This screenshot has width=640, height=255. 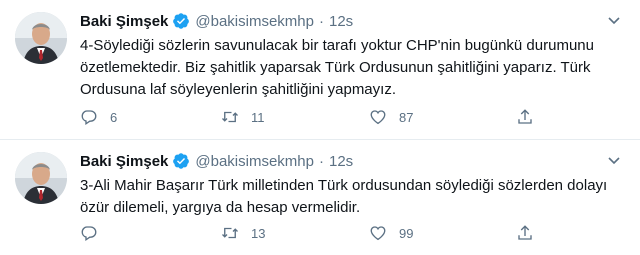 What do you see at coordinates (258, 233) in the screenshot?
I see `retweet-count: 13` at bounding box center [258, 233].